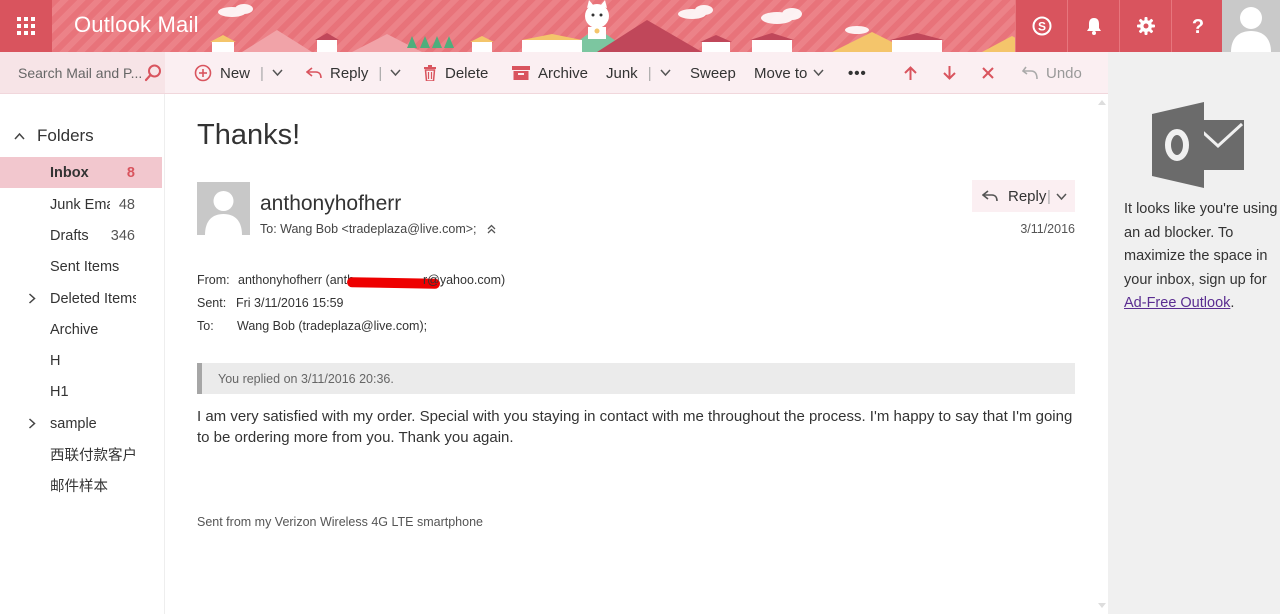 This screenshot has height=614, width=1280. Describe the element at coordinates (949, 73) in the screenshot. I see `arrow-down-icon` at that location.